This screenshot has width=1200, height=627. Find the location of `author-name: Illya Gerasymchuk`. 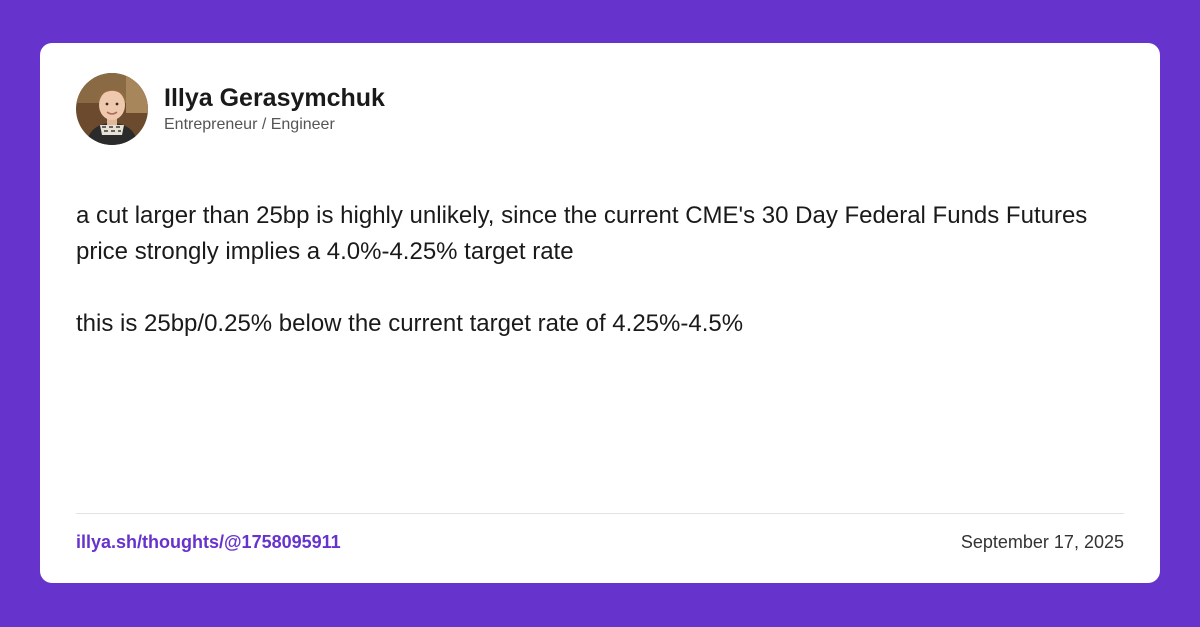

author-name: Illya Gerasymchuk is located at coordinates (274, 97).